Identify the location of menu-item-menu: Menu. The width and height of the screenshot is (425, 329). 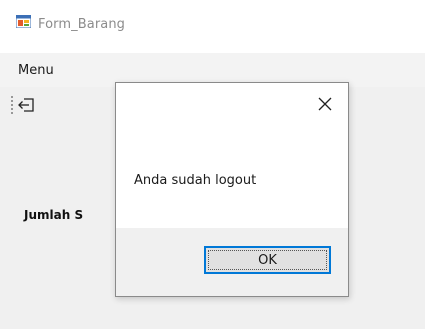
(36, 70).